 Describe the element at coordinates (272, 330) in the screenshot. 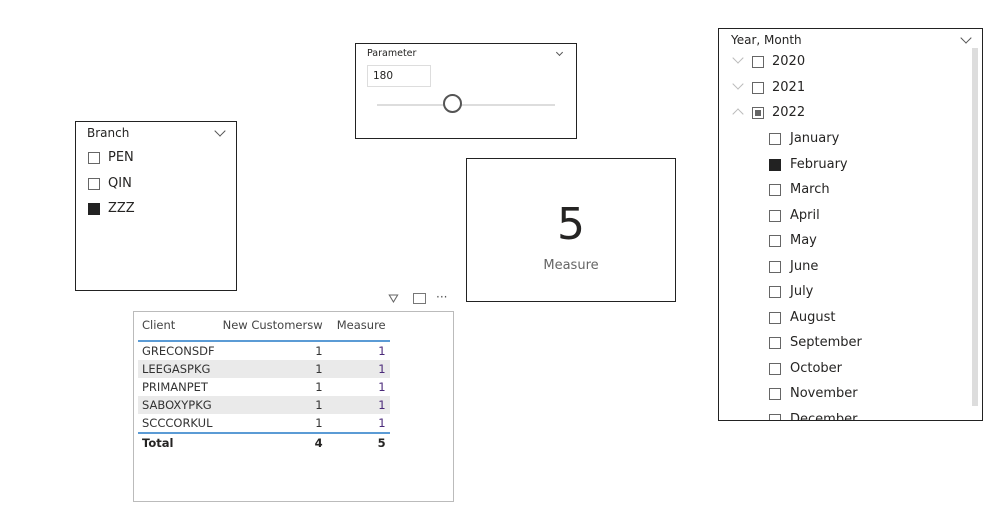

I see `column-header: New Customersw` at that location.